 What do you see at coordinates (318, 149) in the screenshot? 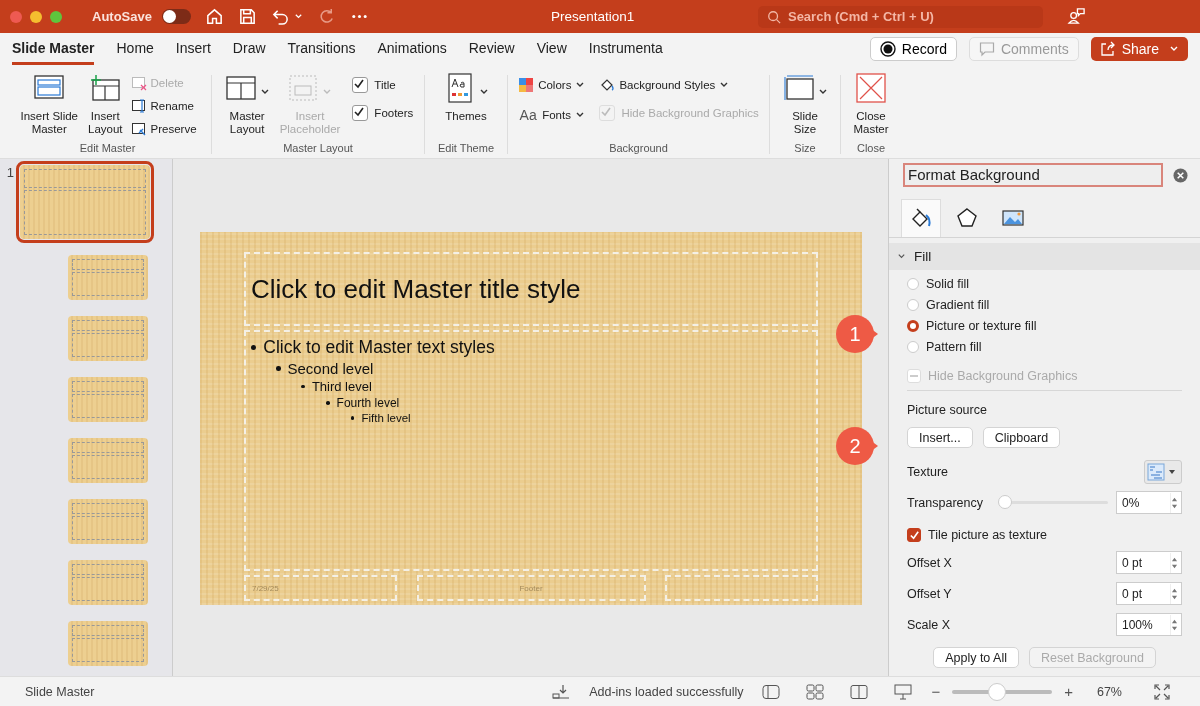
I see `group-label: Master Layout` at bounding box center [318, 149].